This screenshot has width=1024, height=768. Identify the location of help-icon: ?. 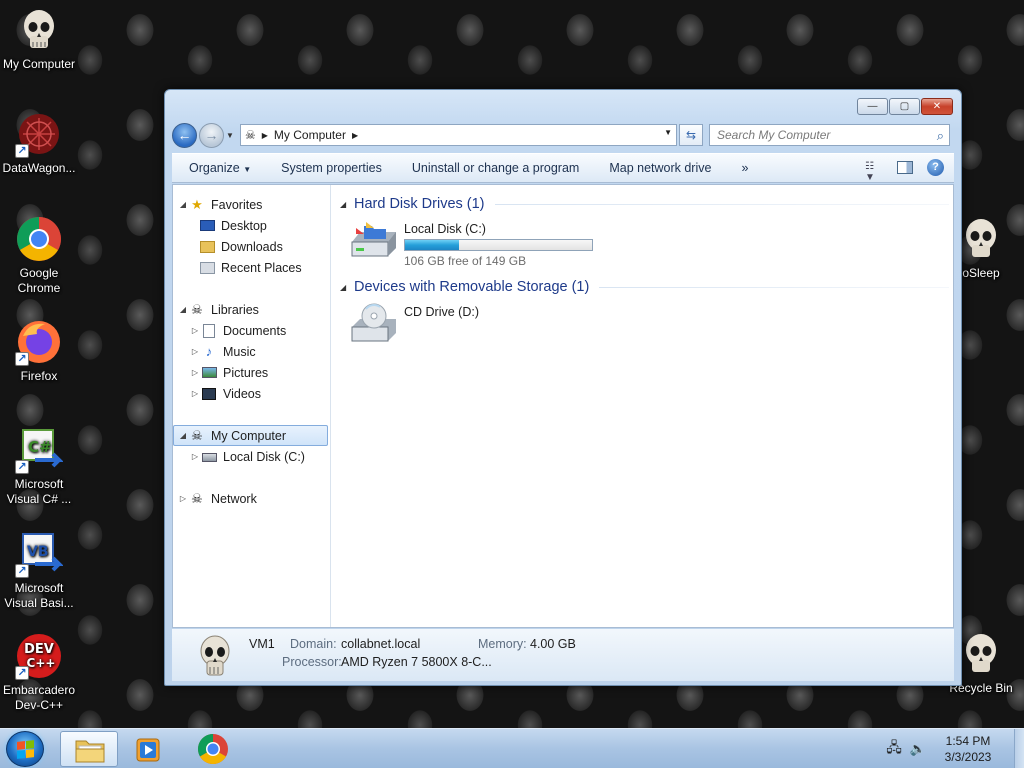
(935, 167).